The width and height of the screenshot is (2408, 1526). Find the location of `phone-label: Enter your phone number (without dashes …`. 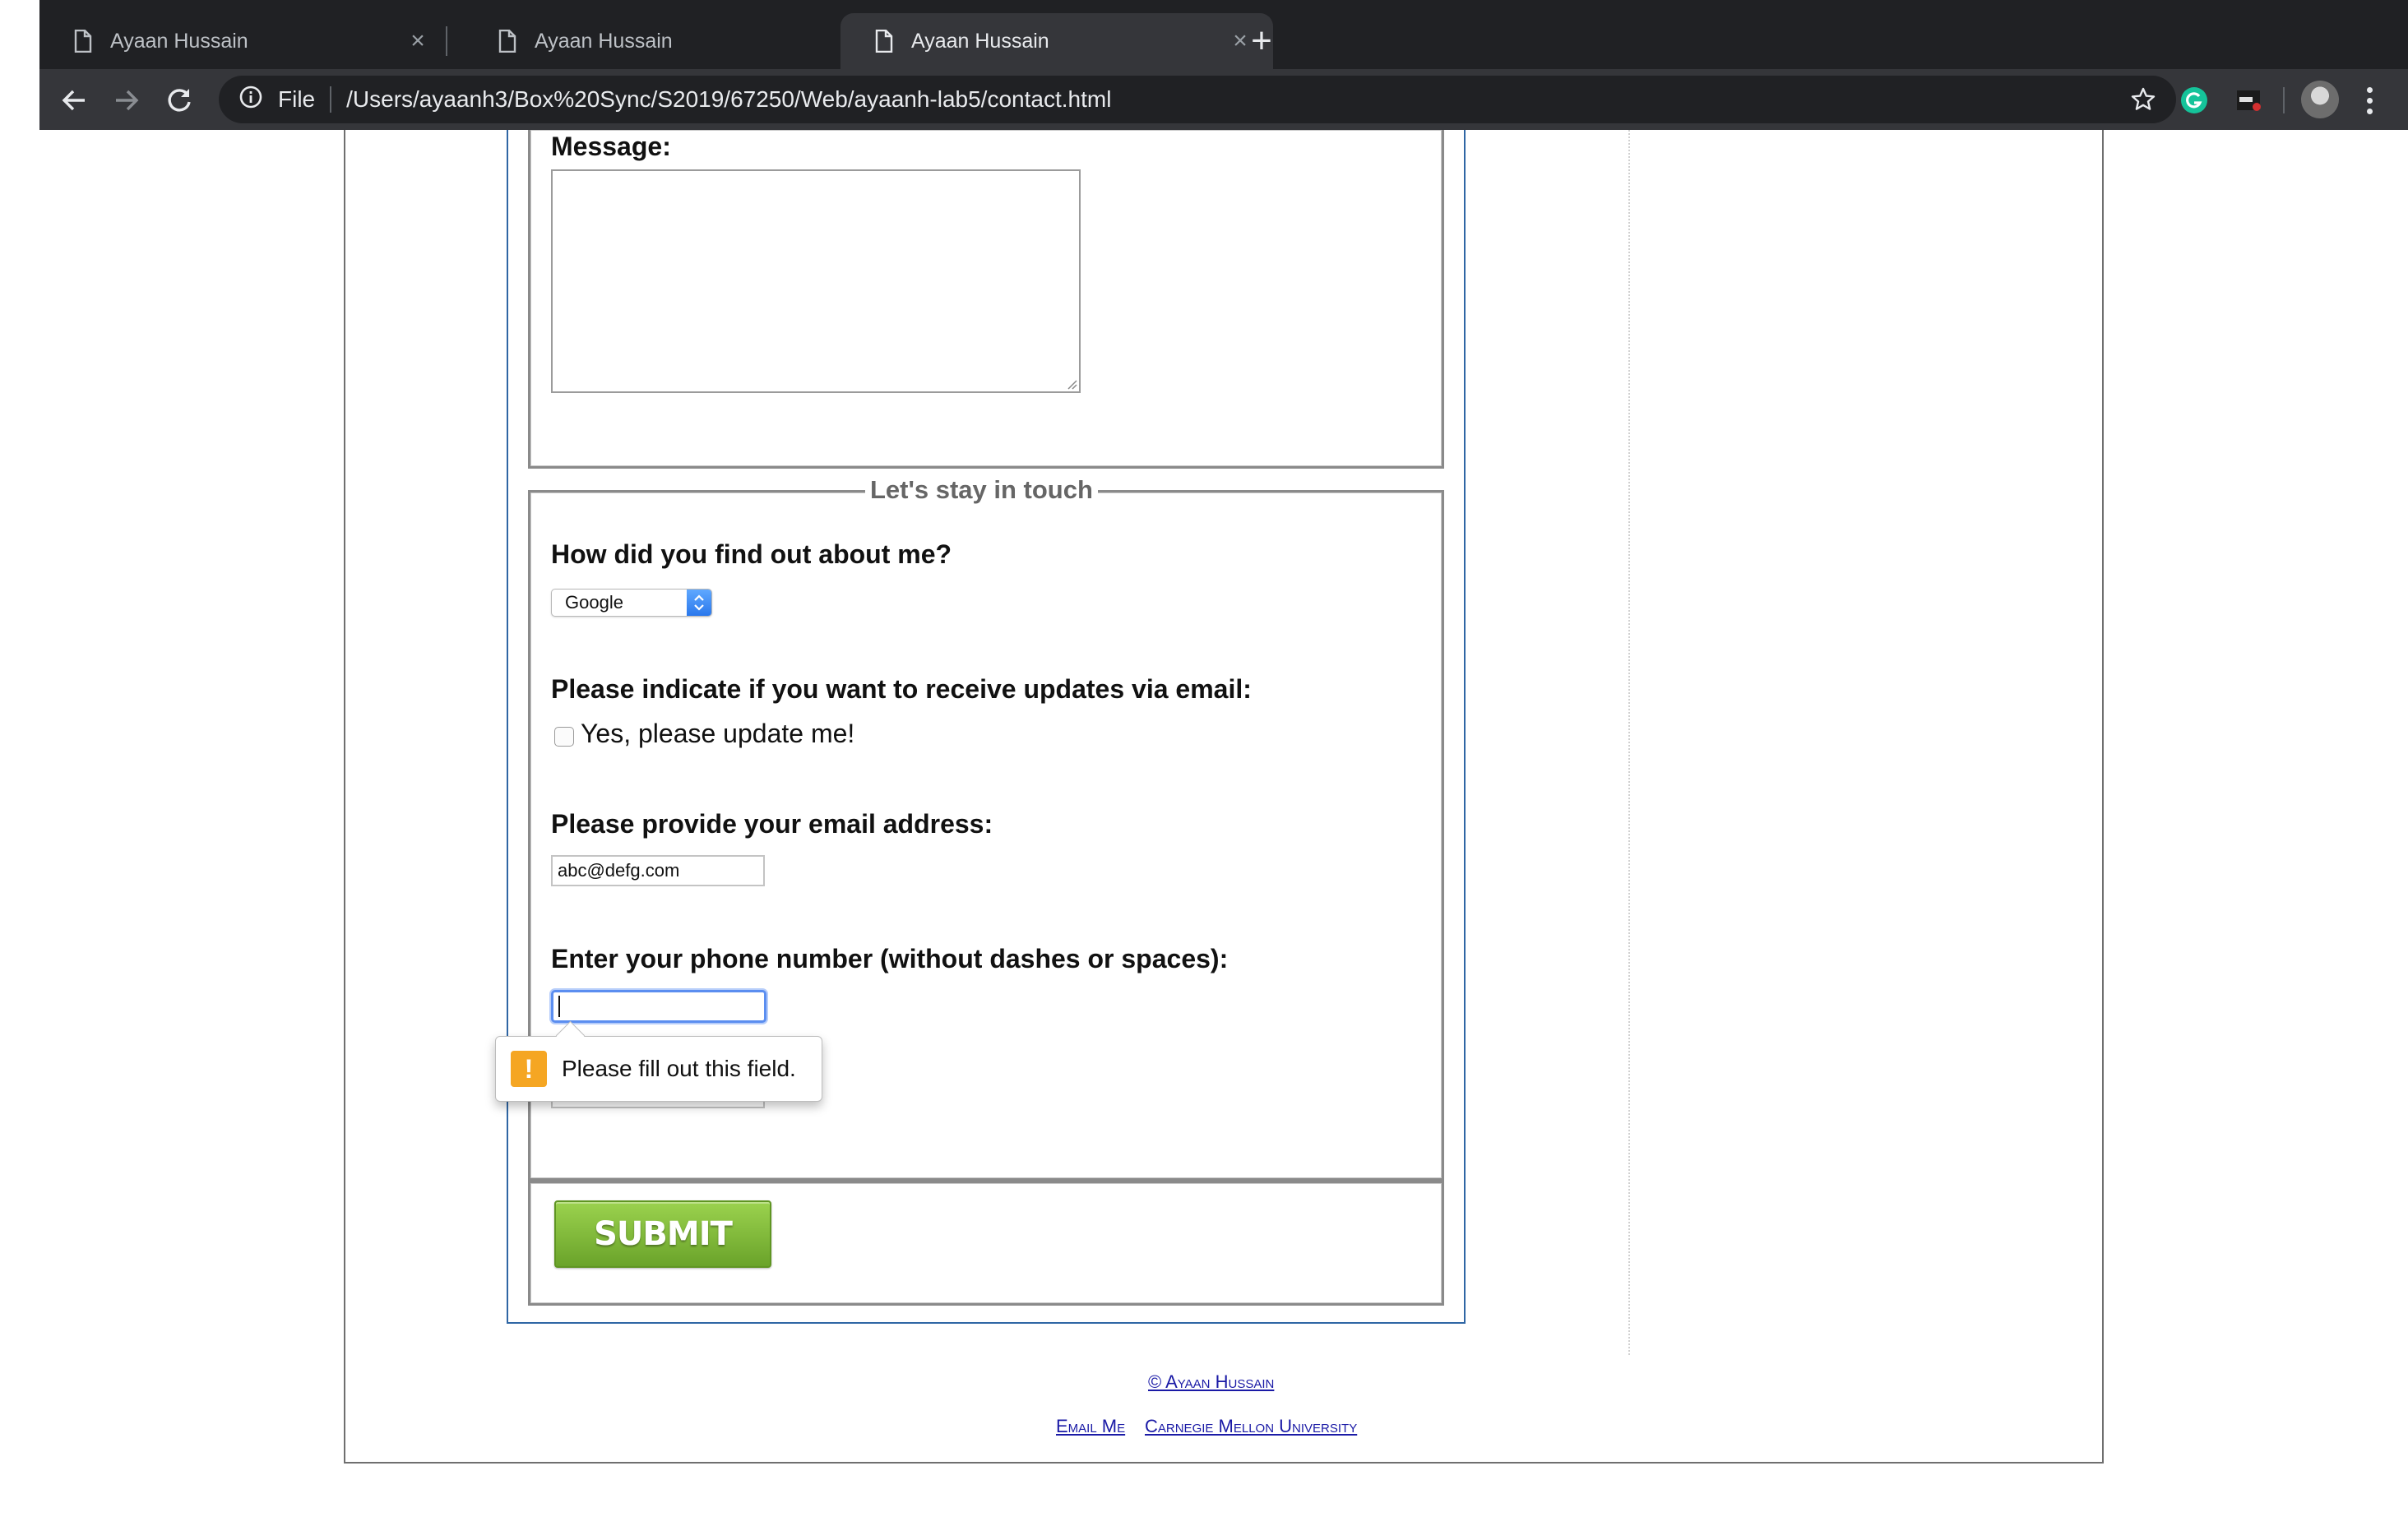

phone-label: Enter your phone number (without dashes … is located at coordinates (890, 958).